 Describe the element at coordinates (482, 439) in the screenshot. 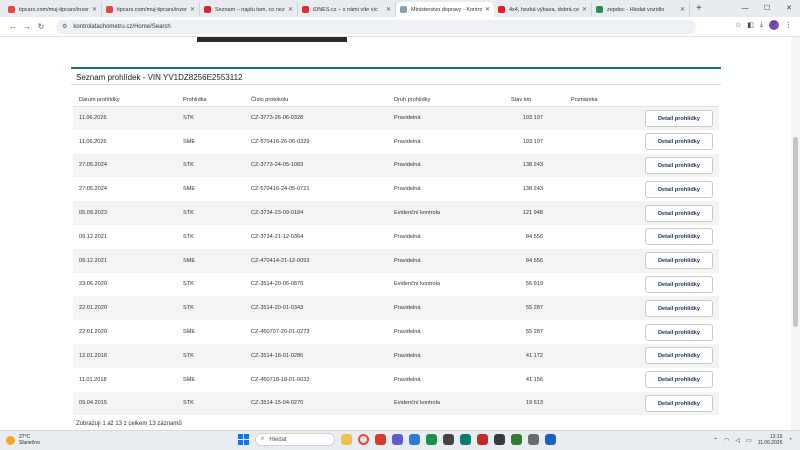

I see `app-icon` at that location.